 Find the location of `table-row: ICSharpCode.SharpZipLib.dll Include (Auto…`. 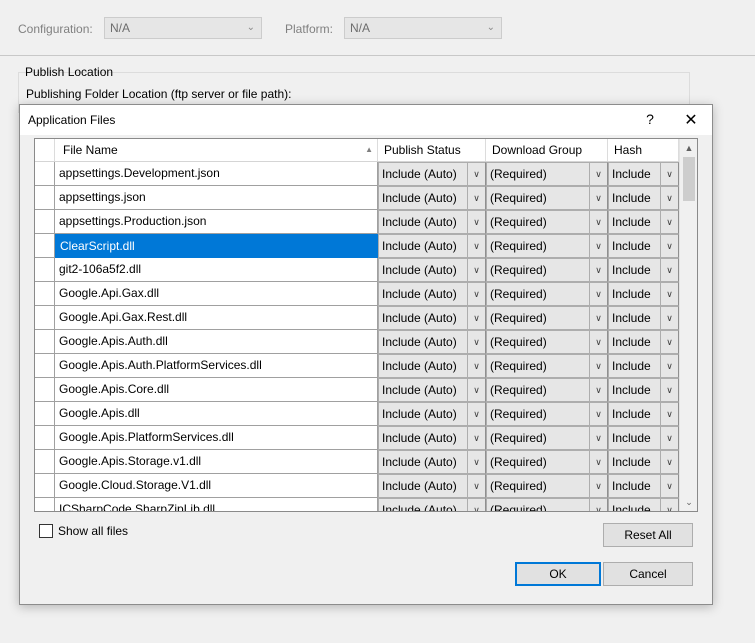

table-row: ICSharpCode.SharpZipLib.dll Include (Auto… is located at coordinates (357, 504).